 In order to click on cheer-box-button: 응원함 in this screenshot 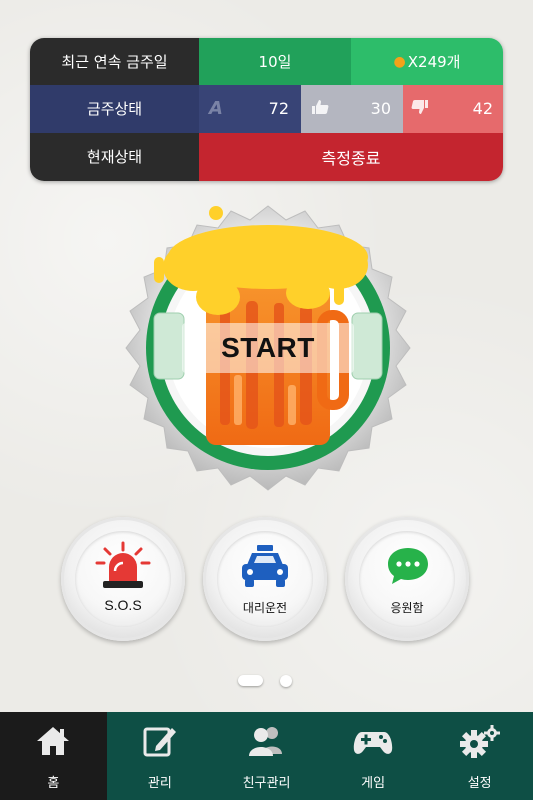, I will do `click(407, 579)`.